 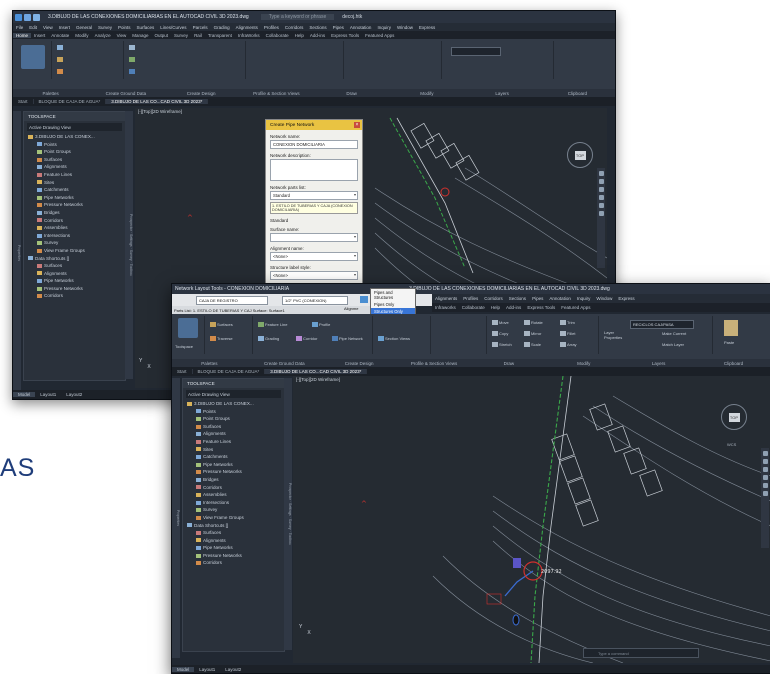 I want to click on menu-item-insert: Insert, so click(x=64, y=27).